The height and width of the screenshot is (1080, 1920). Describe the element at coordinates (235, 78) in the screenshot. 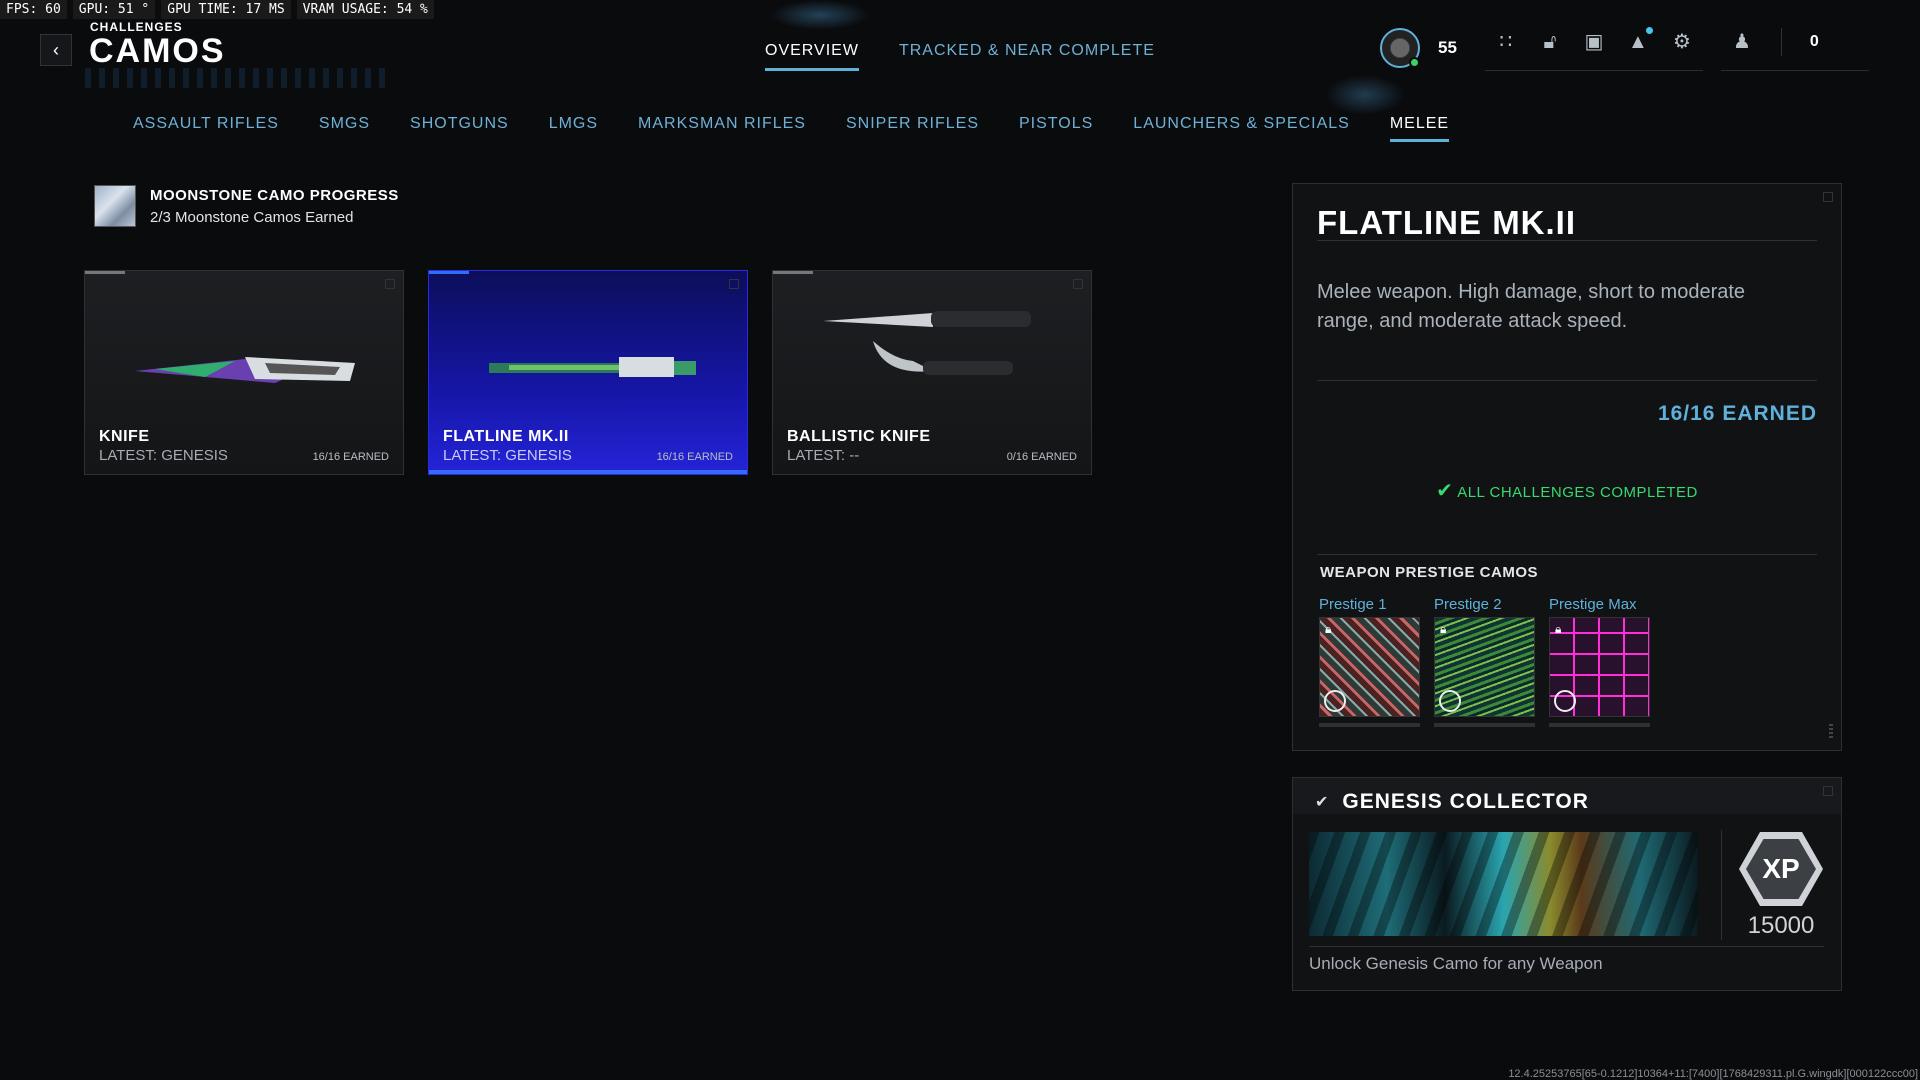

I see `title-decoration` at that location.